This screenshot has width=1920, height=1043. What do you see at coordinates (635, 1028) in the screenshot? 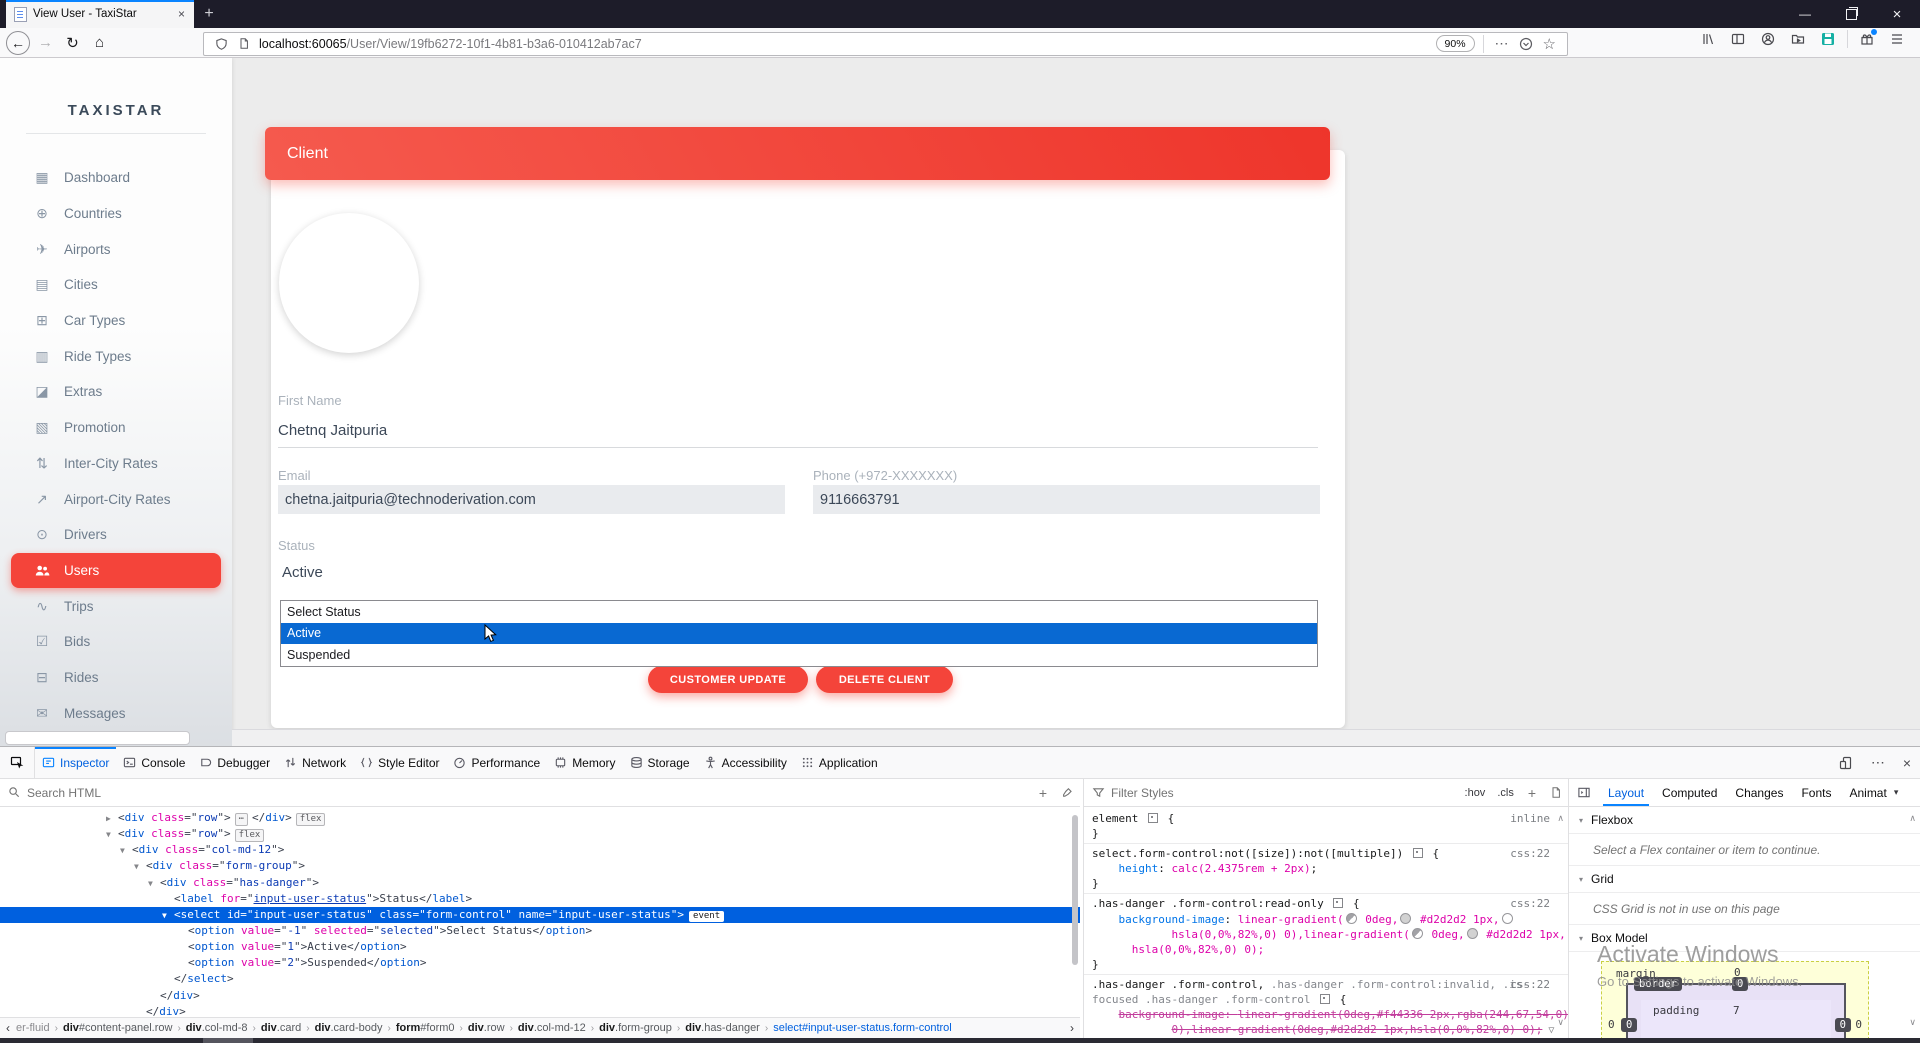
I see `breadcrumb-item: div .form-group` at bounding box center [635, 1028].